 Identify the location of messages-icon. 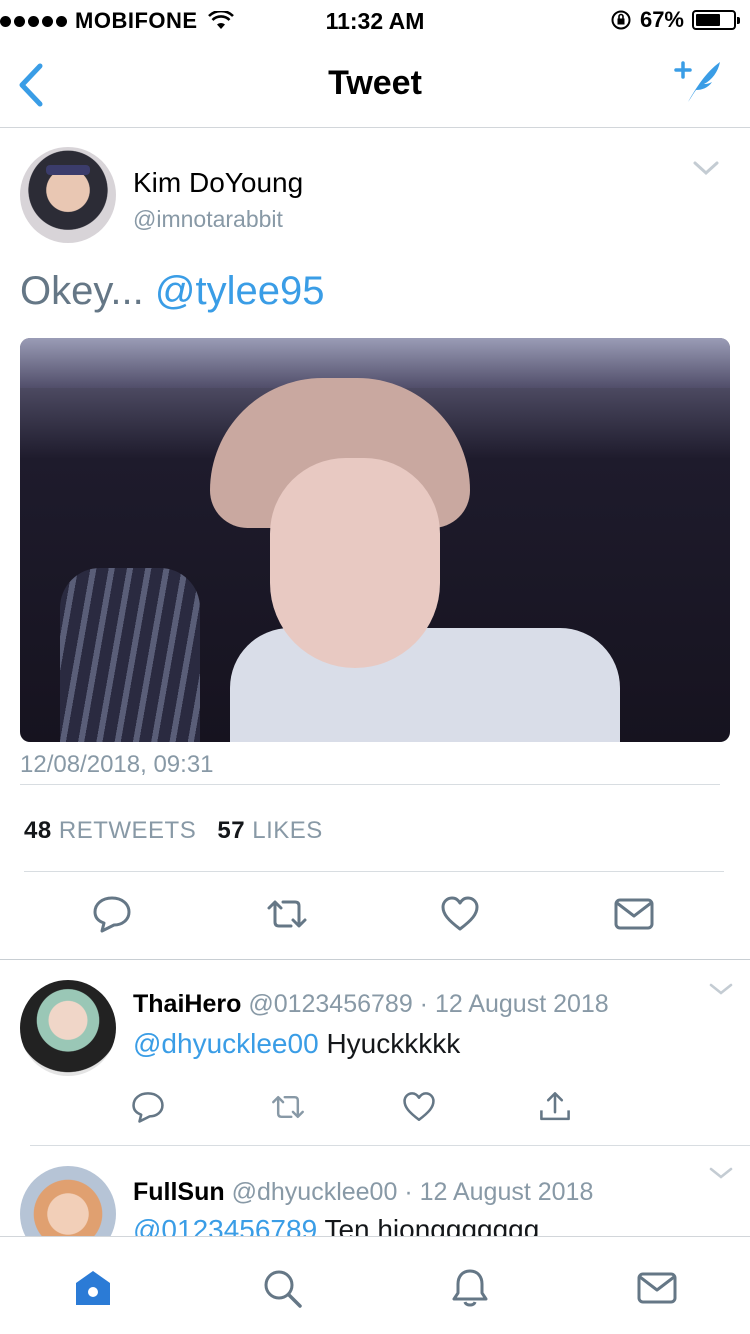
(657, 1288).